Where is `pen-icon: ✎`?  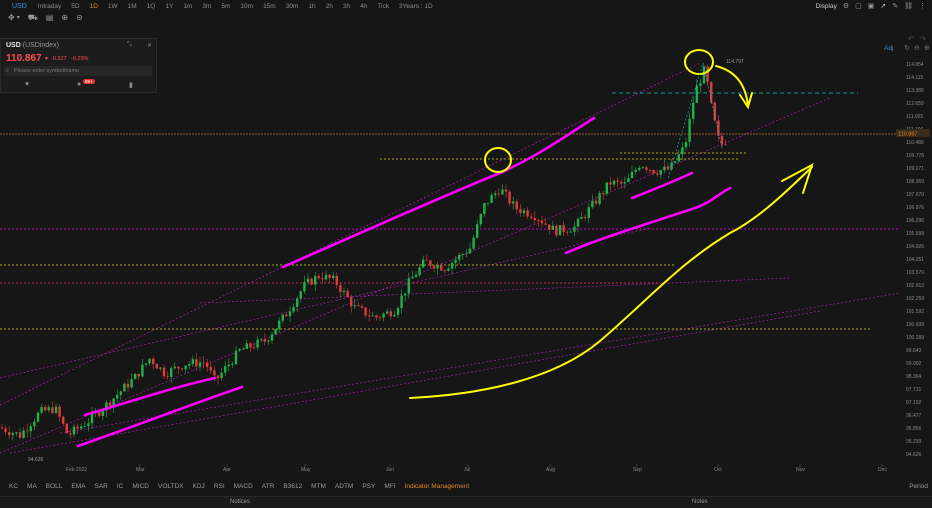 pen-icon: ✎ is located at coordinates (895, 6).